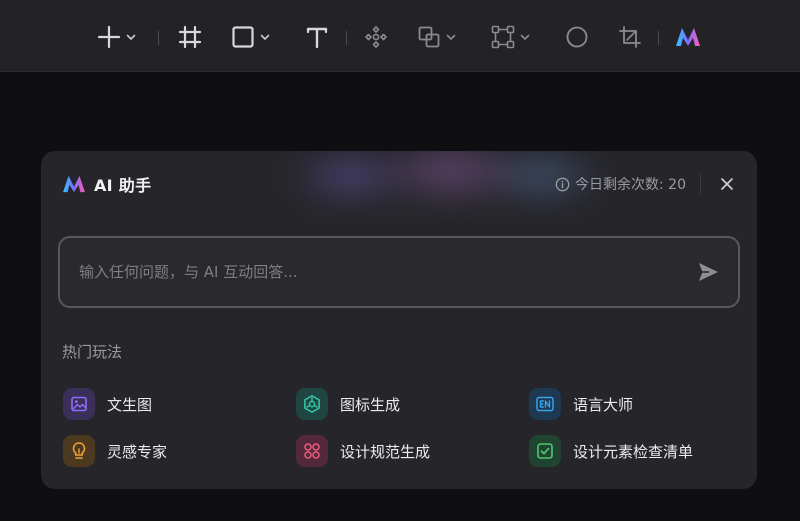 The image size is (800, 521). I want to click on mask-tool-button, so click(577, 37).